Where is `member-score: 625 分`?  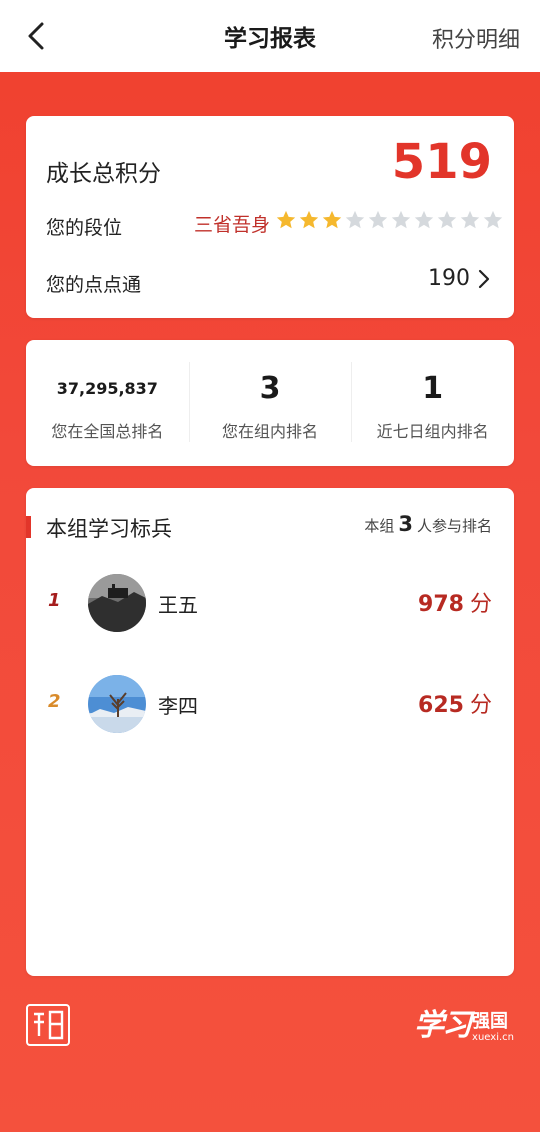
member-score: 625 分 is located at coordinates (455, 703).